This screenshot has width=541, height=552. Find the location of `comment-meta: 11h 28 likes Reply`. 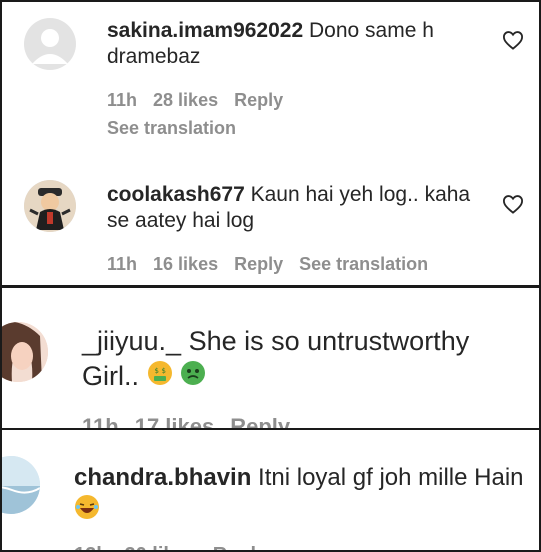

comment-meta: 11h 28 likes Reply is located at coordinates (203, 100).